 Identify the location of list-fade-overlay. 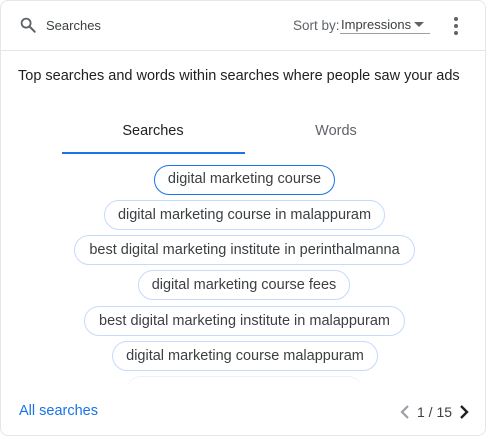
(243, 378).